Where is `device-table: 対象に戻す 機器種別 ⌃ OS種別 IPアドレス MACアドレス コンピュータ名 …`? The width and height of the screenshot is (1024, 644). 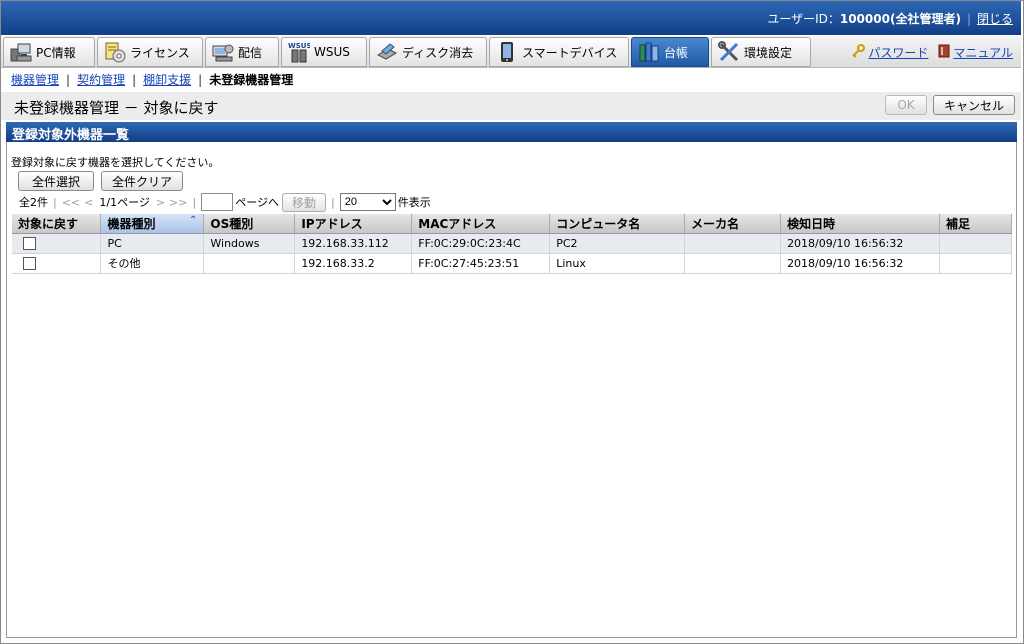 device-table: 対象に戻す 機器種別 ⌃ OS種別 IPアドレス MACアドレス コンピュータ名 … is located at coordinates (512, 244).